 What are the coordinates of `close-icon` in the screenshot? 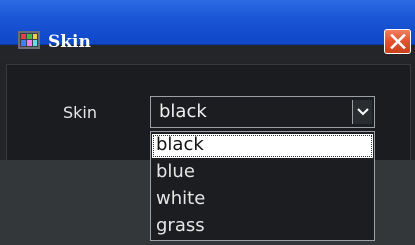 It's located at (398, 41).